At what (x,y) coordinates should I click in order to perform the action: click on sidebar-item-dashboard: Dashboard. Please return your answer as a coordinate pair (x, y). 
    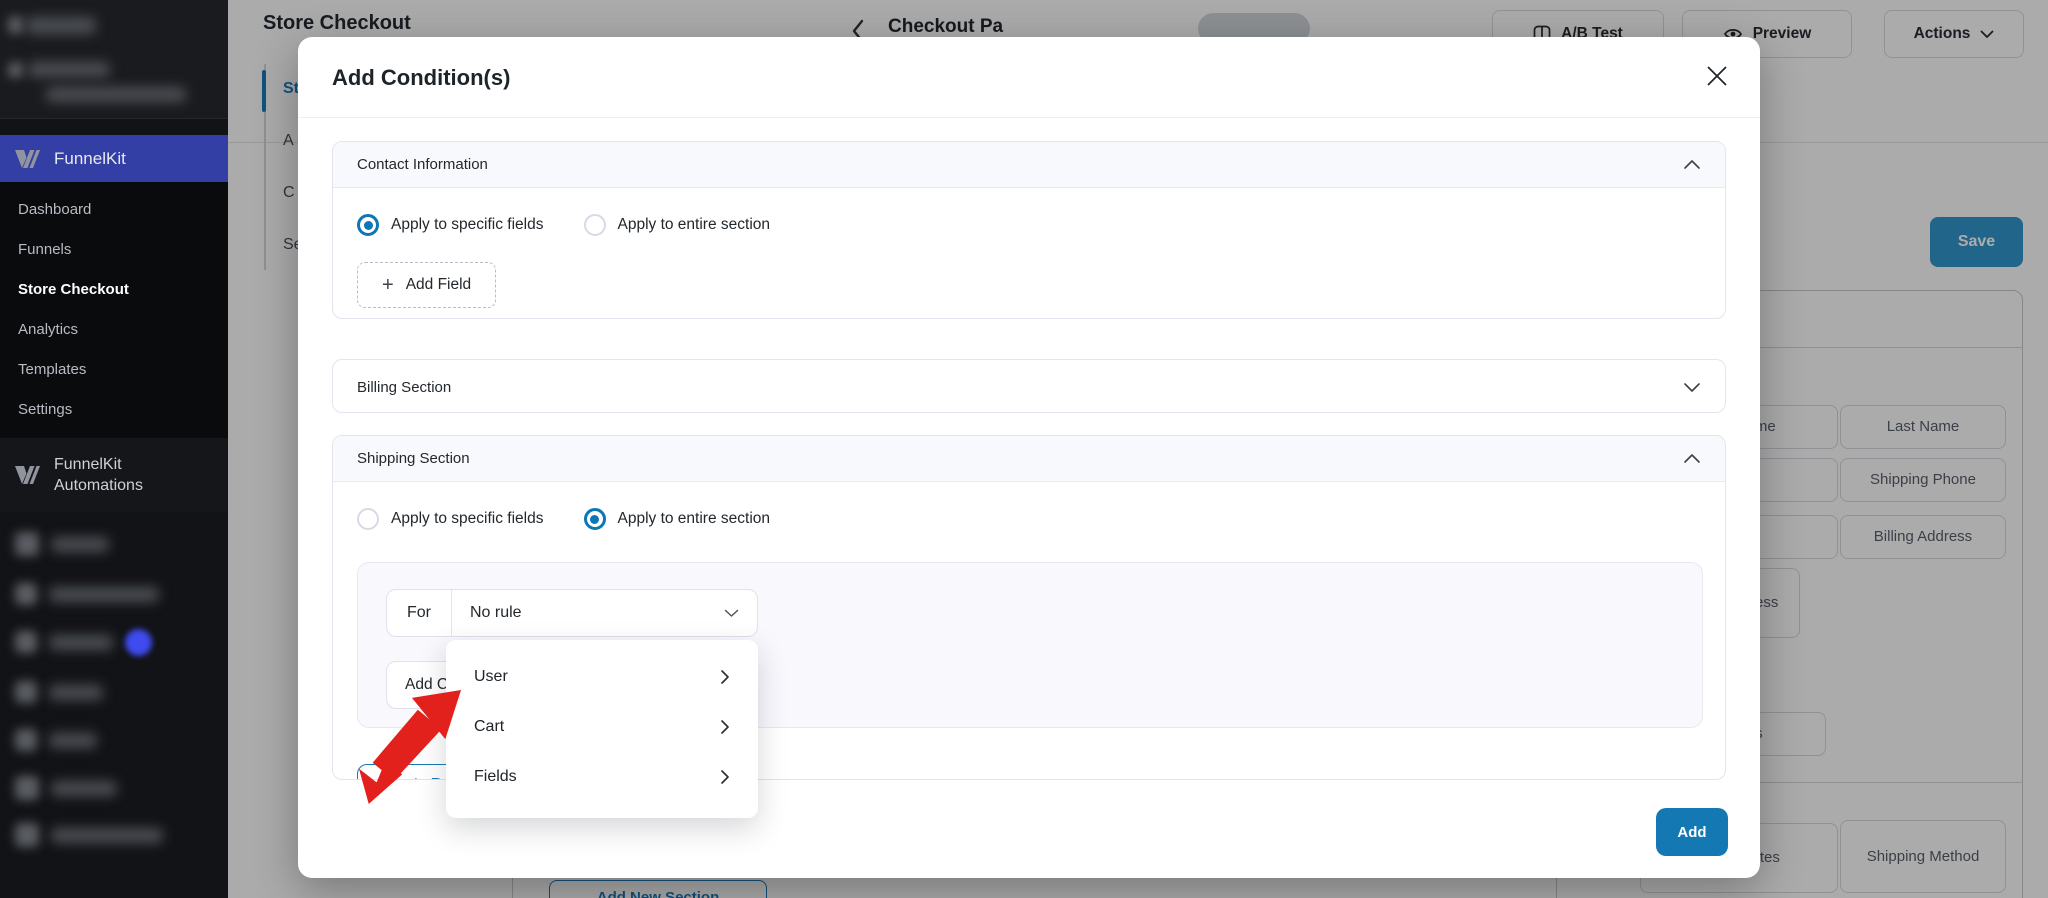
    Looking at the image, I should click on (114, 210).